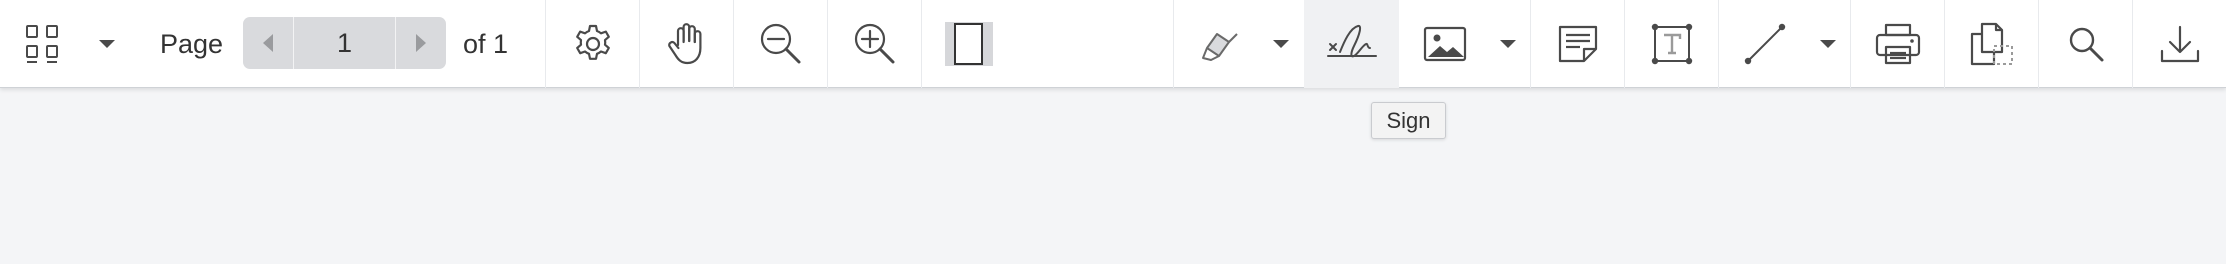 The width and height of the screenshot is (2226, 264). I want to click on signature-icon, so click(1351, 41).